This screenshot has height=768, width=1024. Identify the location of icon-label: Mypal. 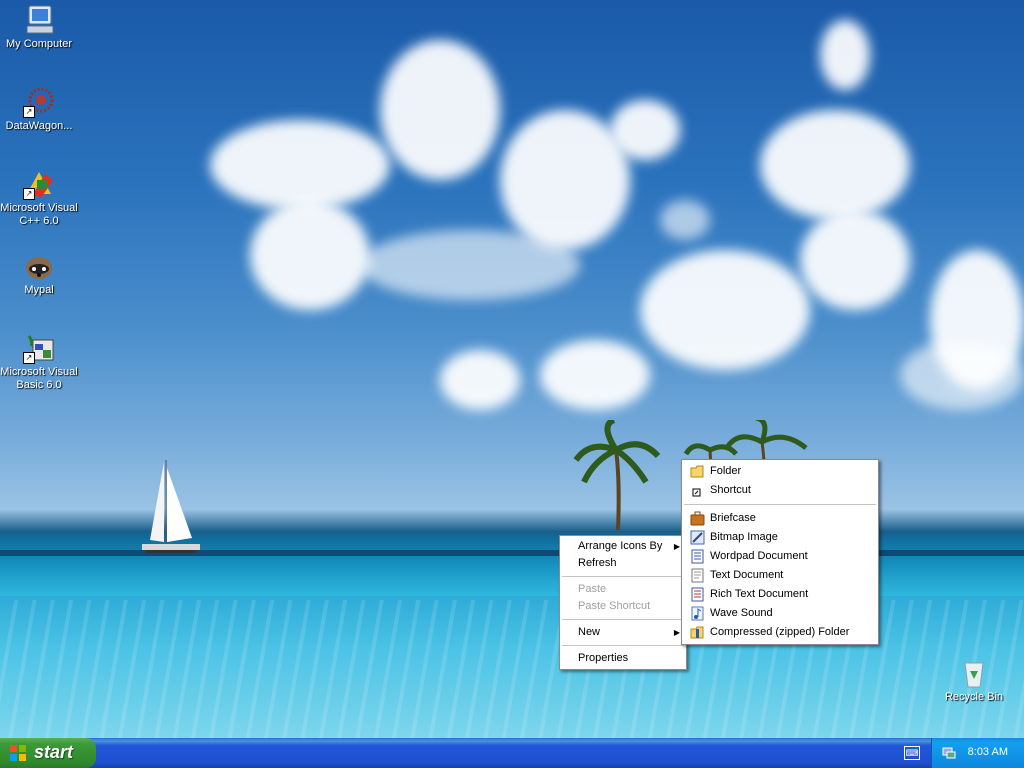
(39, 290).